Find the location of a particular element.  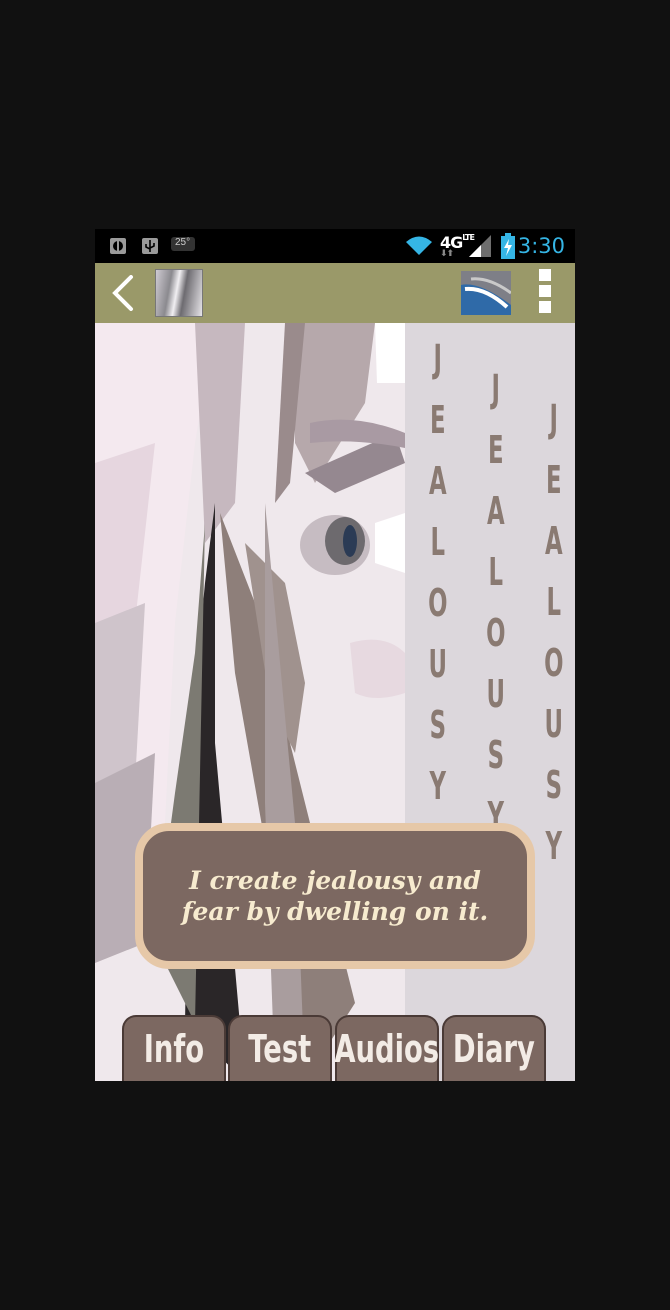

tab-diary-label: Diary is located at coordinates (494, 1049).